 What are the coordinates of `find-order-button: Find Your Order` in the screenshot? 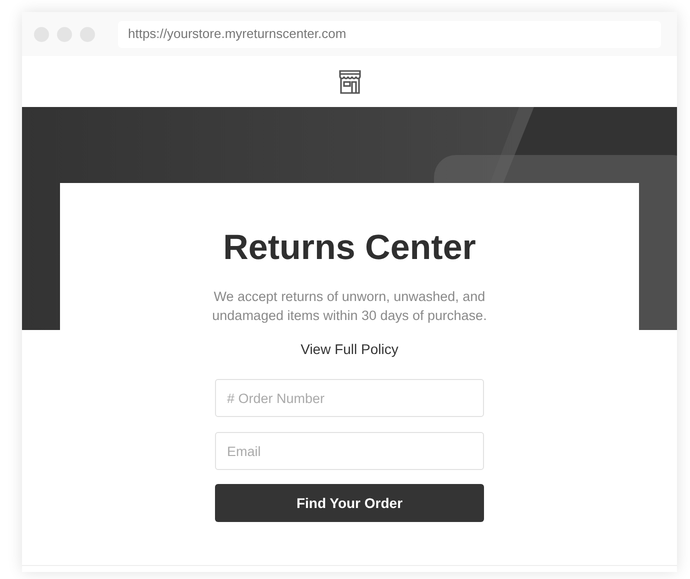 It's located at (349, 503).